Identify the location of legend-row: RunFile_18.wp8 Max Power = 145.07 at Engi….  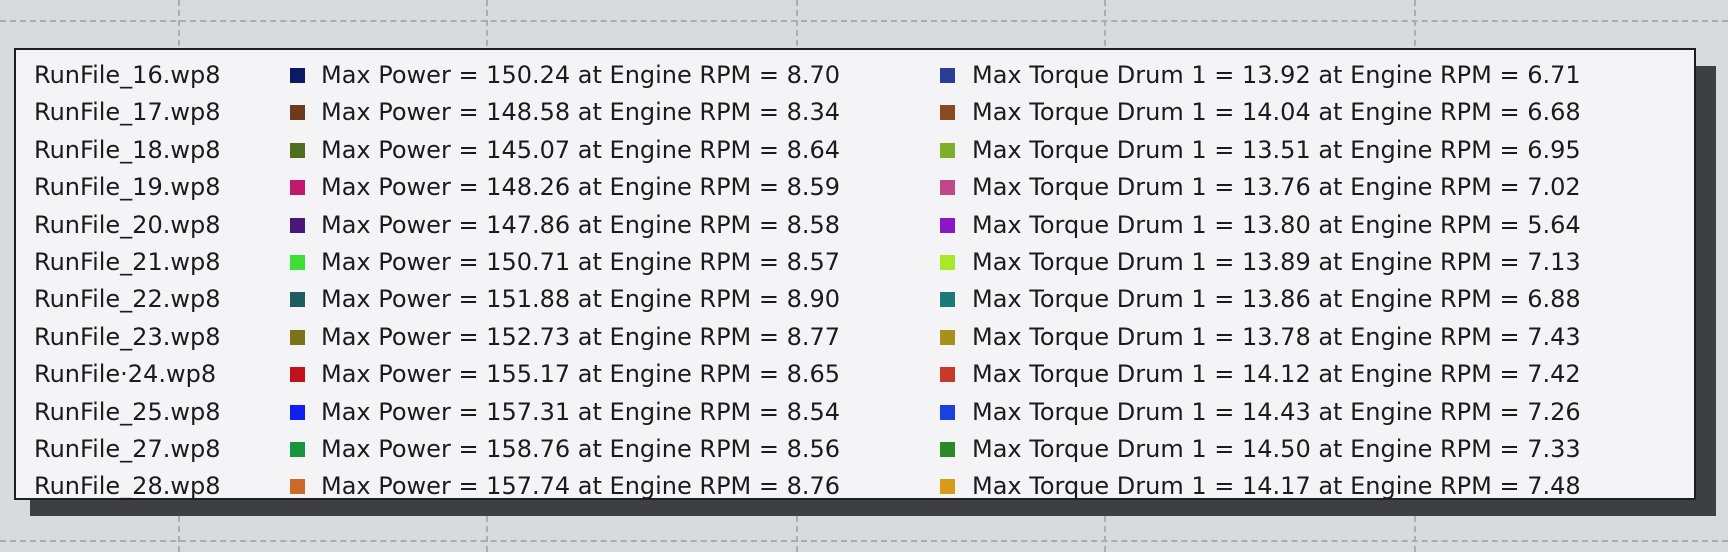
(855, 150).